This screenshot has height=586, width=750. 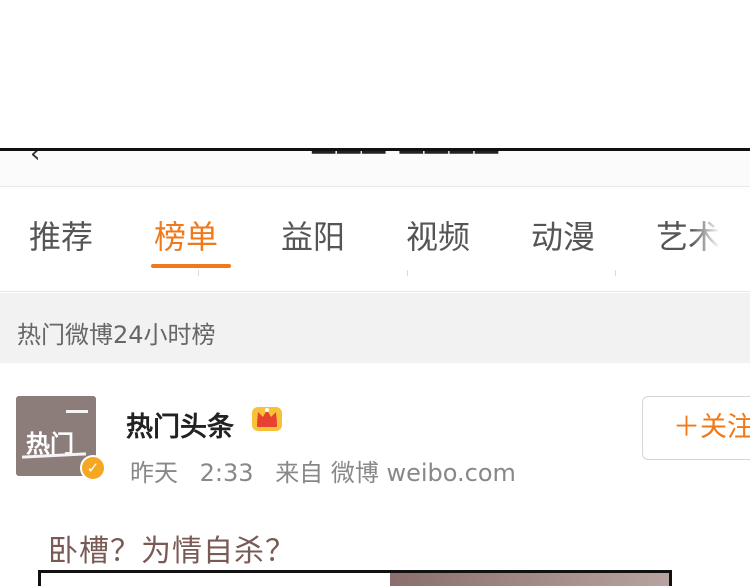 I want to click on author-name: 热门头条, so click(x=180, y=424).